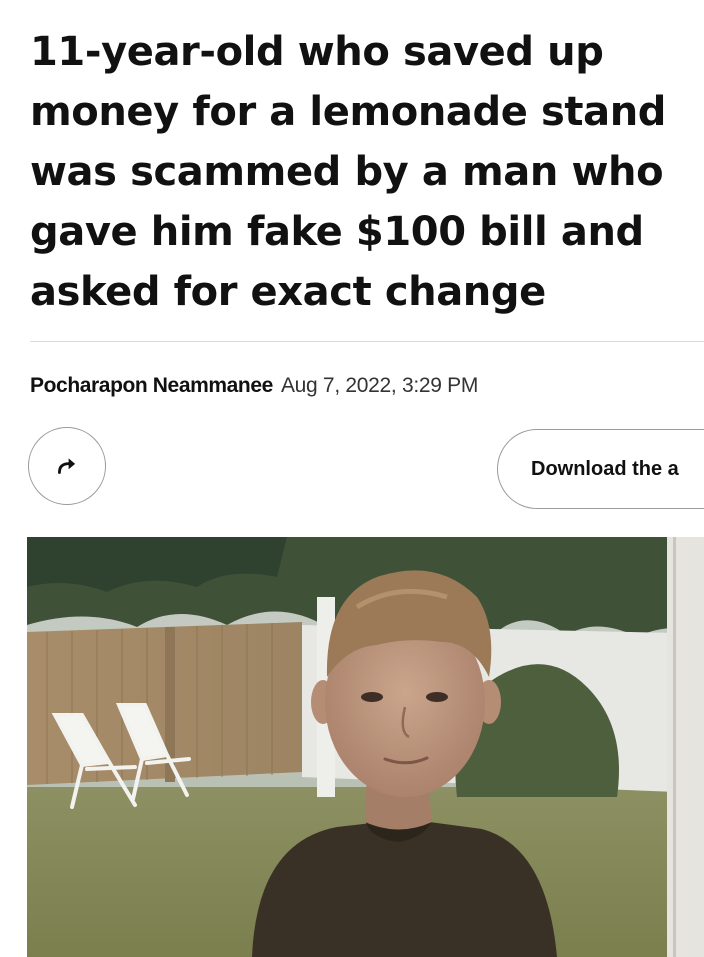  What do you see at coordinates (379, 385) in the screenshot?
I see `publish-date: Aug 7, 2022, 3:29 PM` at bounding box center [379, 385].